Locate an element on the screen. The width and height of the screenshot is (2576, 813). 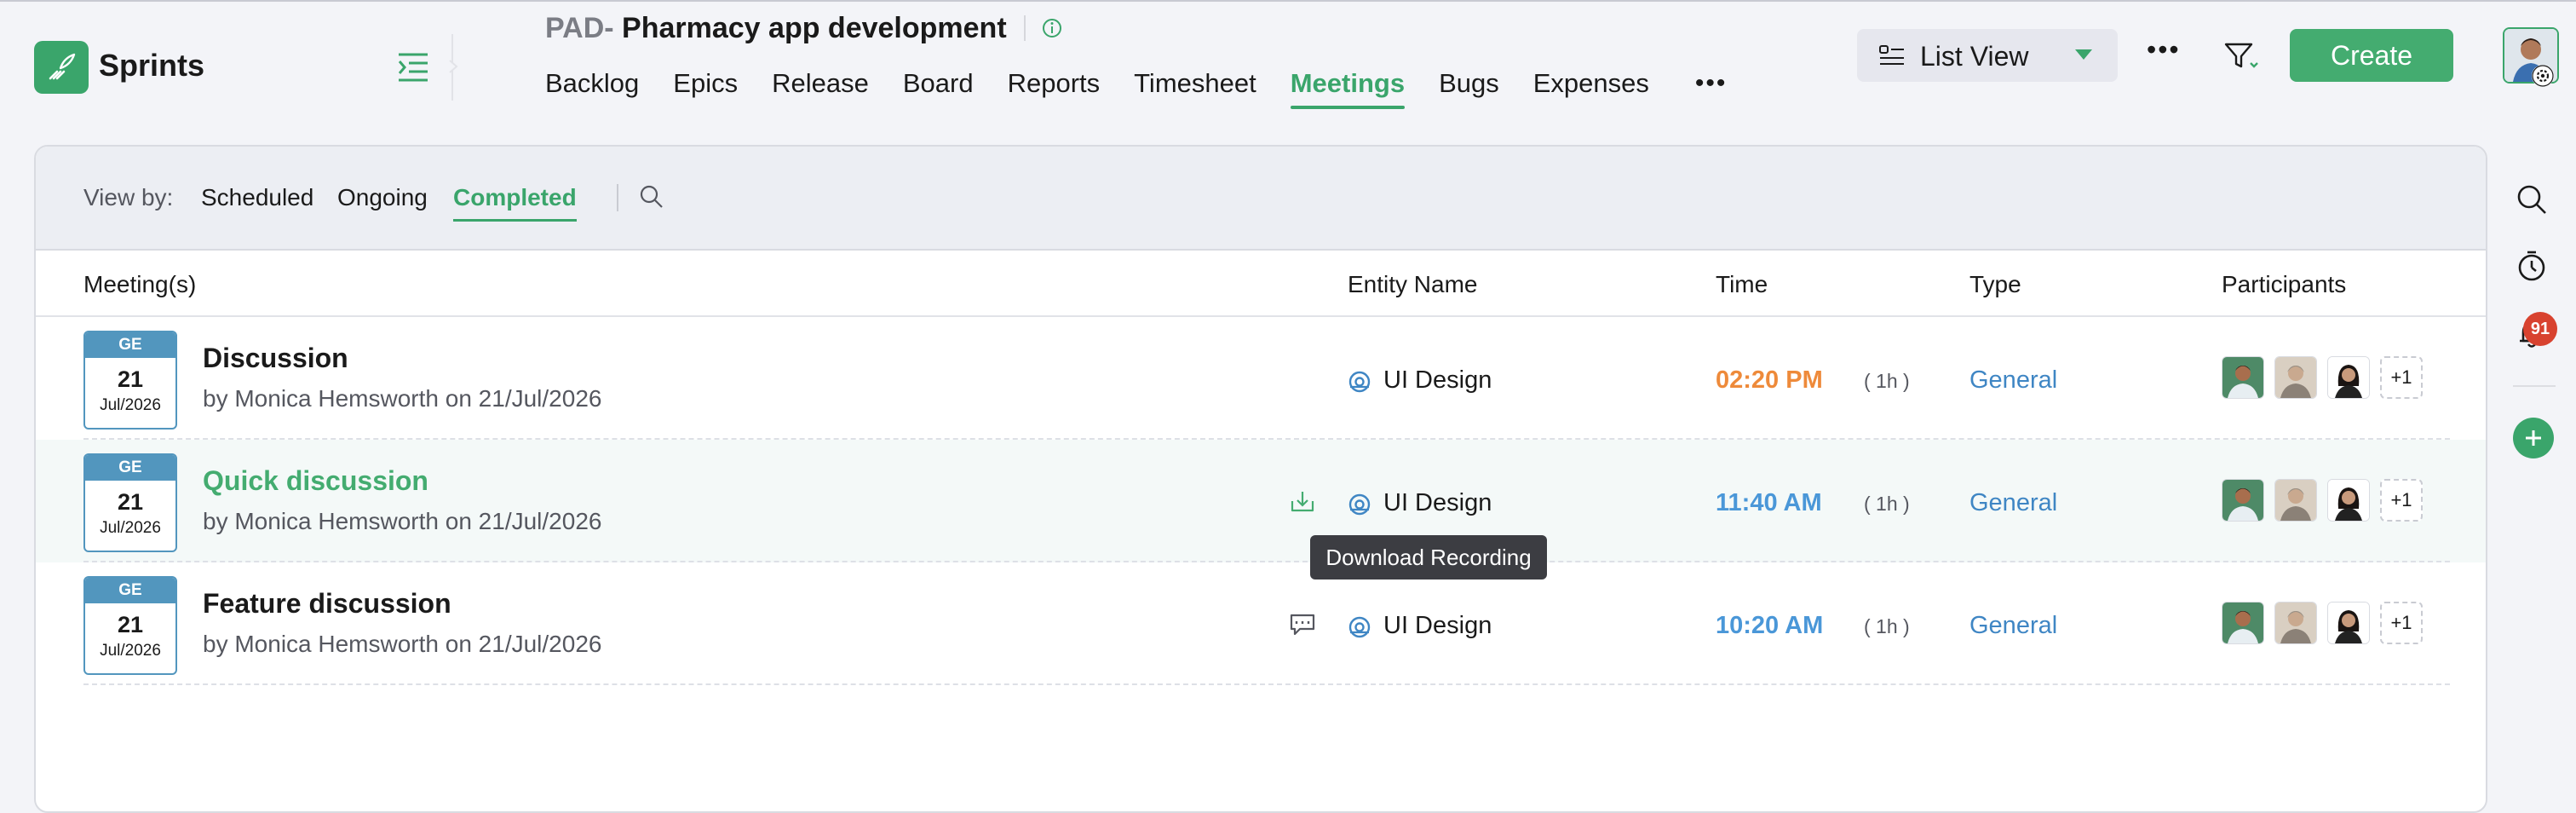
settings-gear-icon is located at coordinates (2543, 76).